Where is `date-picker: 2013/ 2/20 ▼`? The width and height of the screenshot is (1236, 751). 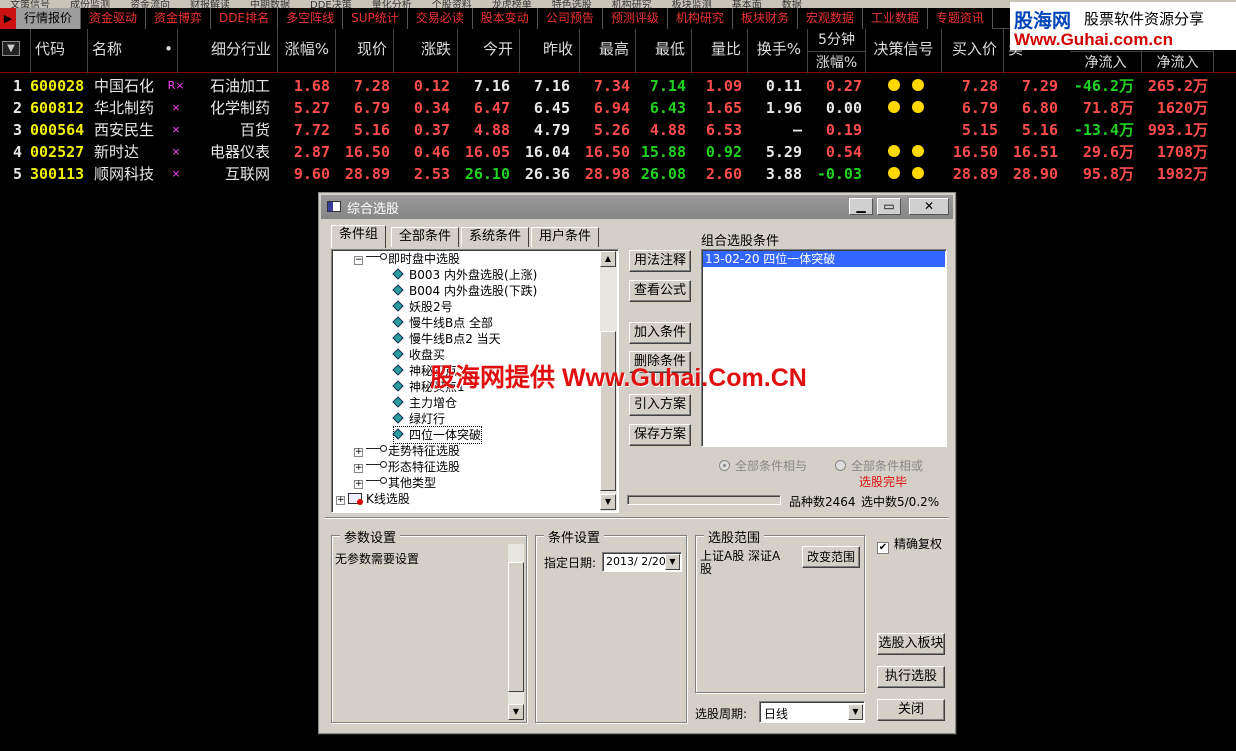 date-picker: 2013/ 2/20 ▼ is located at coordinates (642, 562).